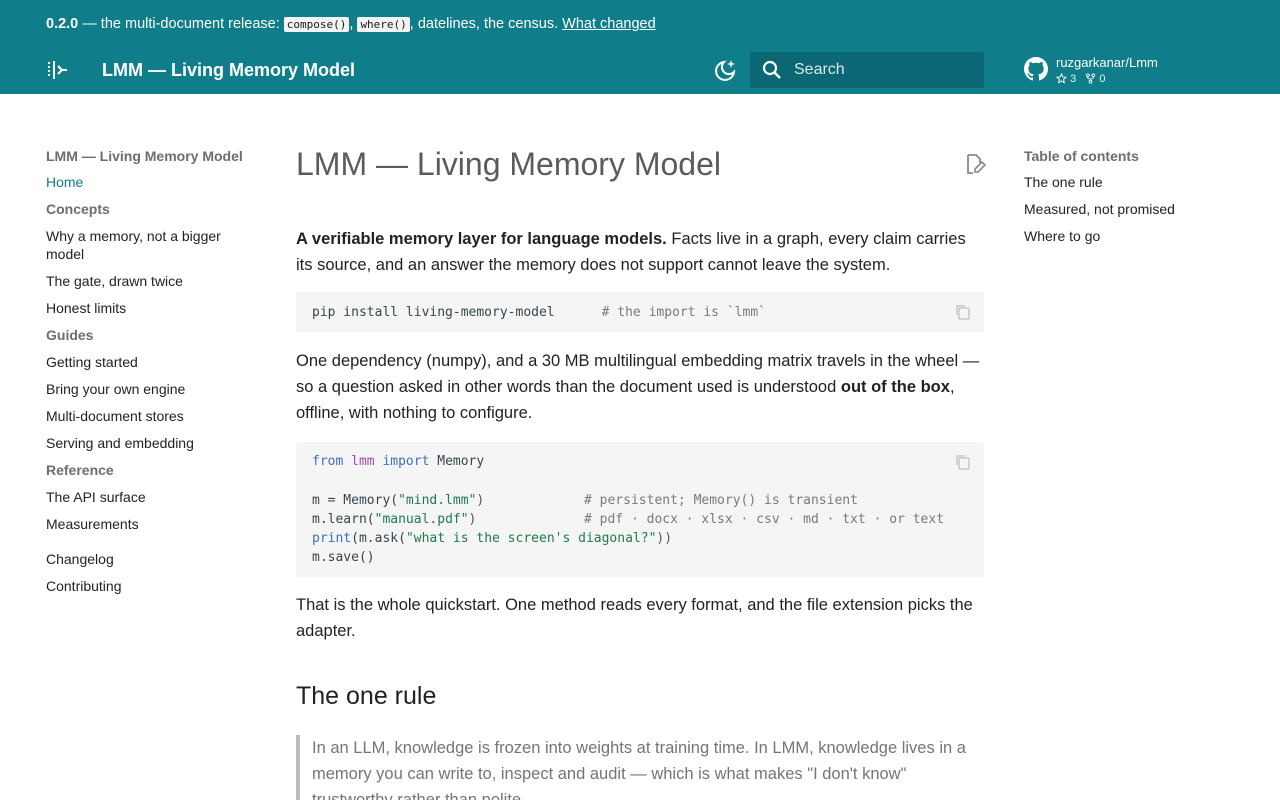 This screenshot has height=800, width=1280. I want to click on nav-item-contributing: Contributing, so click(151, 586).